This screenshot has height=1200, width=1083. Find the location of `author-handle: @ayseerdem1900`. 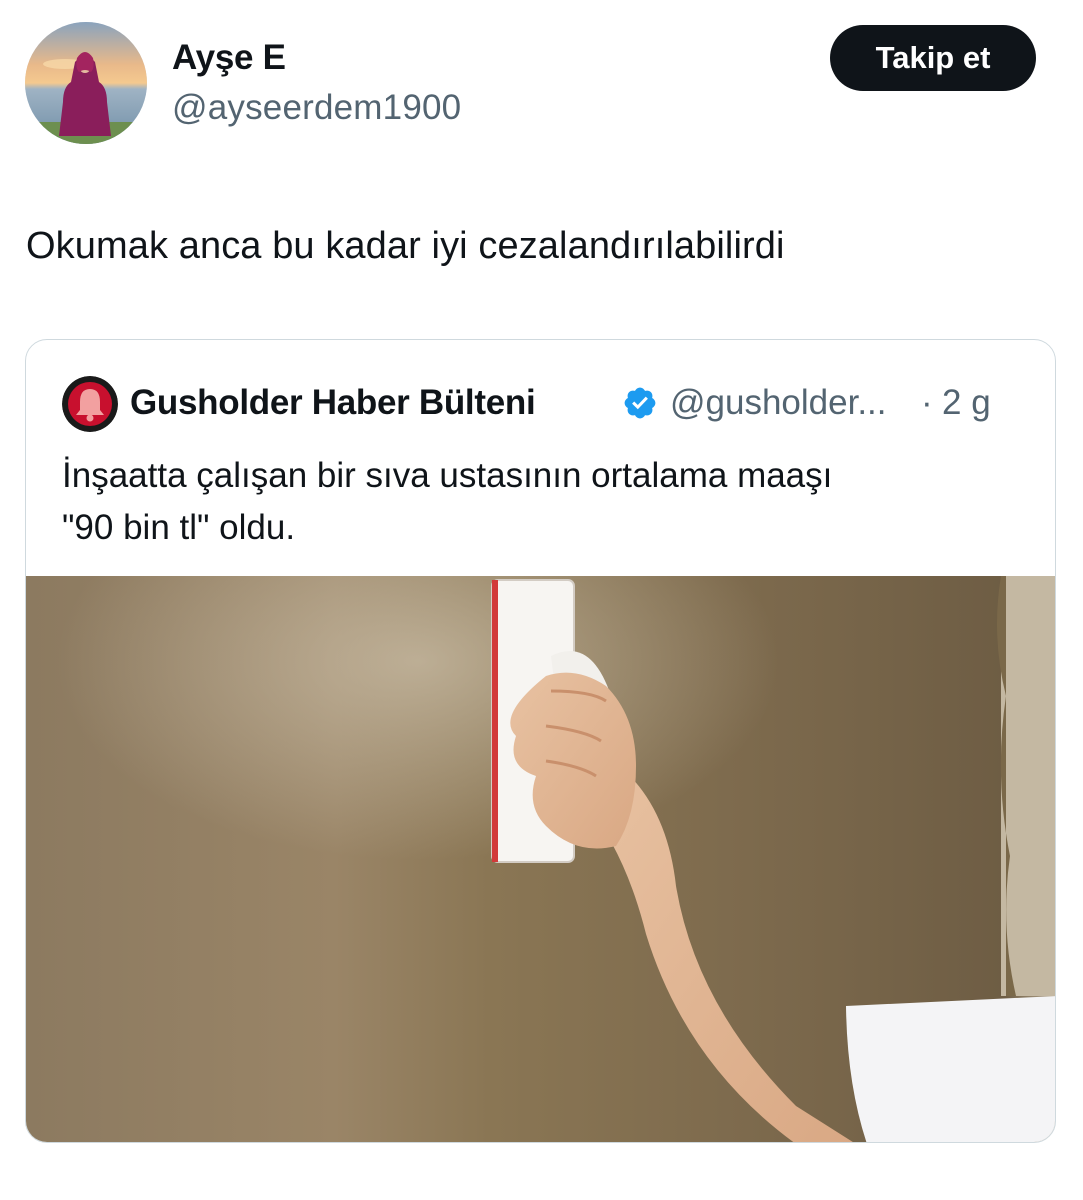

author-handle: @ayseerdem1900 is located at coordinates (316, 108).